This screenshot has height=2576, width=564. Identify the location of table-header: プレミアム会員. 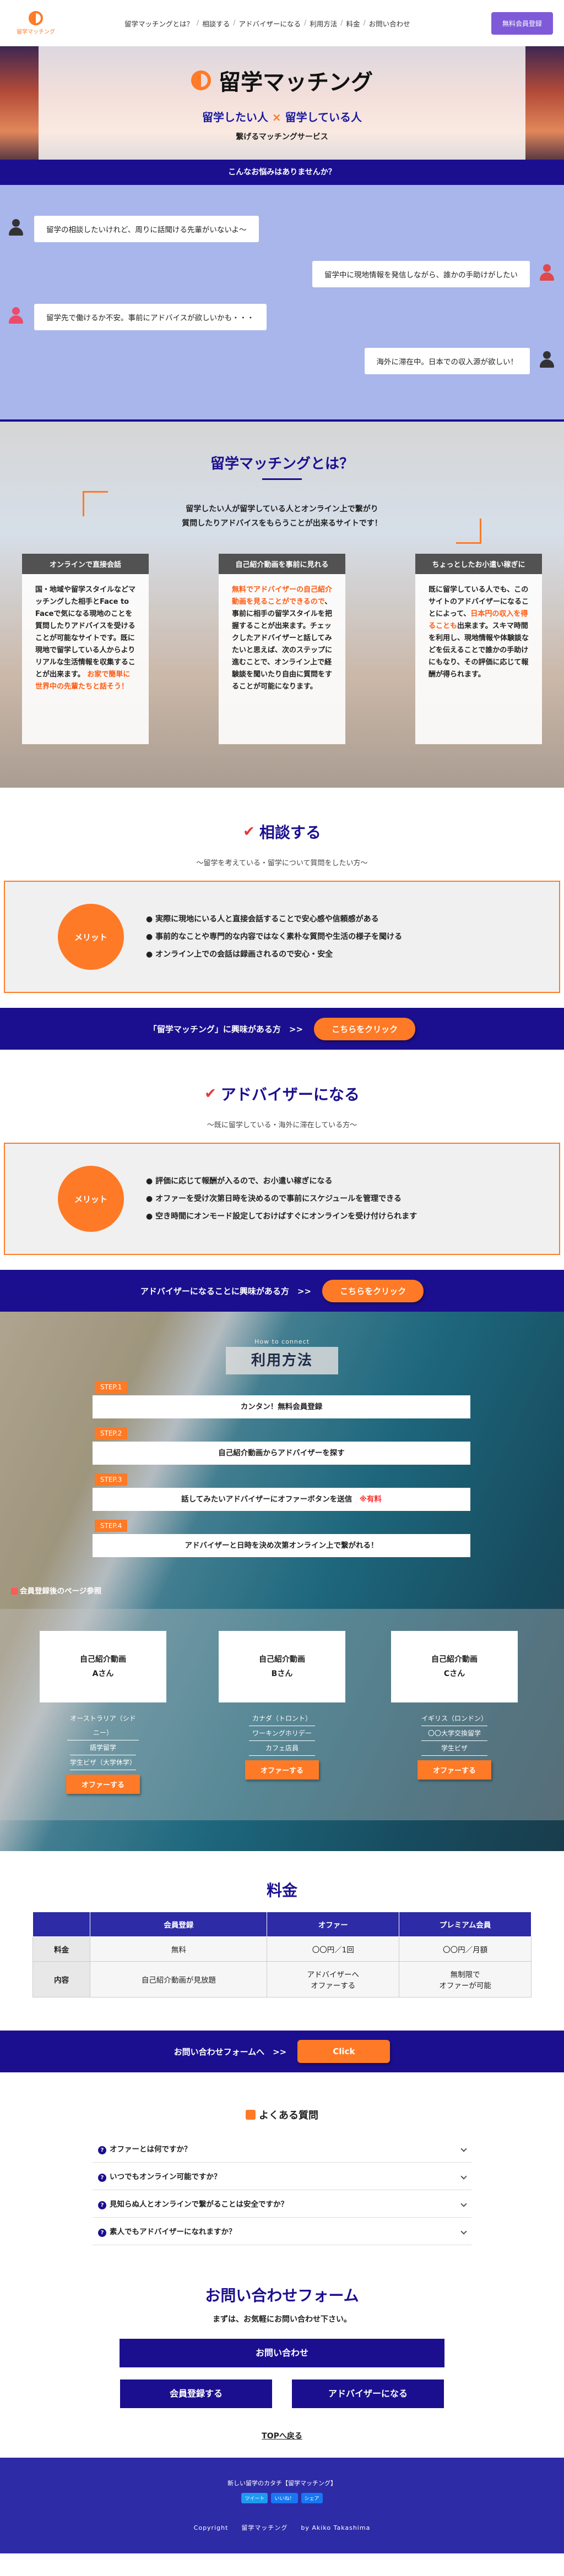
(465, 1925).